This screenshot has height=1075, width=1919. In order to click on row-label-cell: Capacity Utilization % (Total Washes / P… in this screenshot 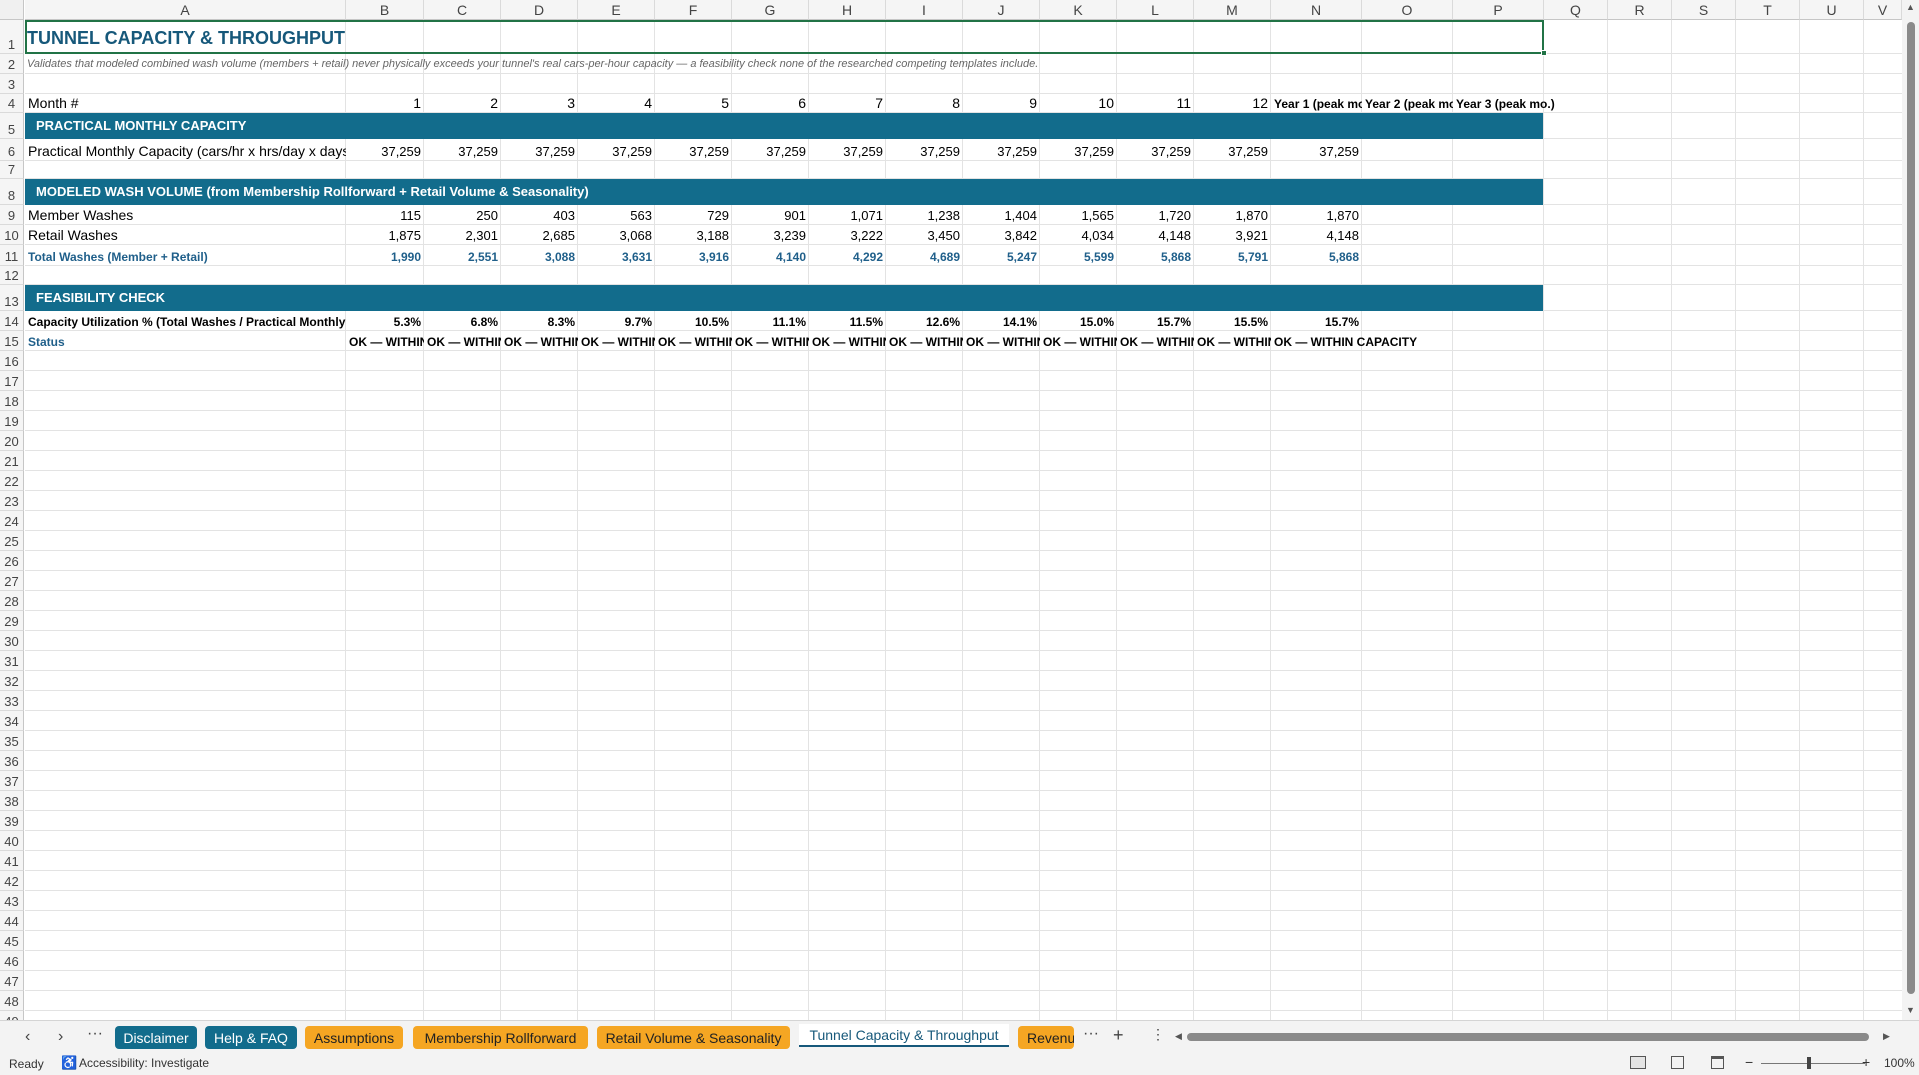, I will do `click(185, 321)`.